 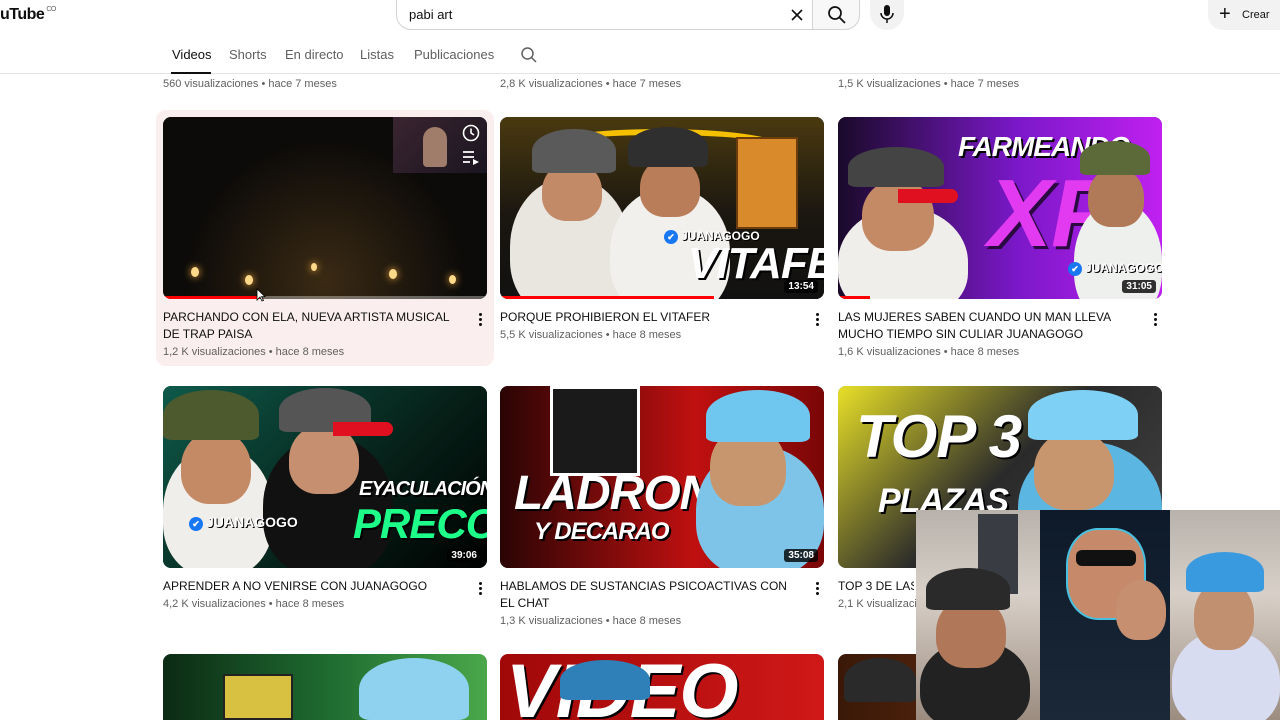 I want to click on thumbnail-overlay-text: PRECOZ, so click(x=420, y=523).